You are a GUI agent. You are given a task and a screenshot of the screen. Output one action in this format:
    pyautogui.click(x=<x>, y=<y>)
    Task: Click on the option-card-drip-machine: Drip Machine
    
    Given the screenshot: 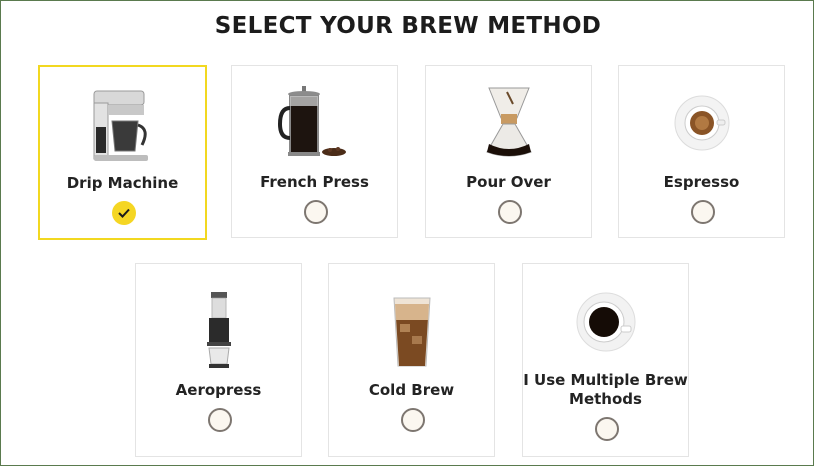 What is the action you would take?
    pyautogui.click(x=122, y=152)
    